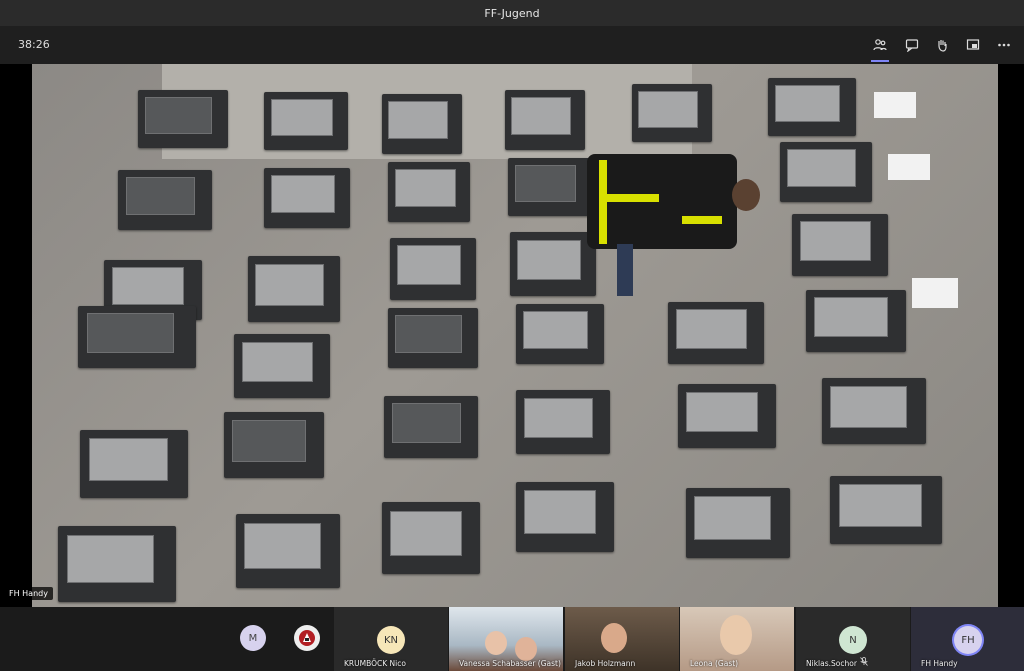 Image resolution: width=1024 pixels, height=671 pixels. Describe the element at coordinates (831, 663) in the screenshot. I see `participant-name: Niklas.Sochor` at that location.